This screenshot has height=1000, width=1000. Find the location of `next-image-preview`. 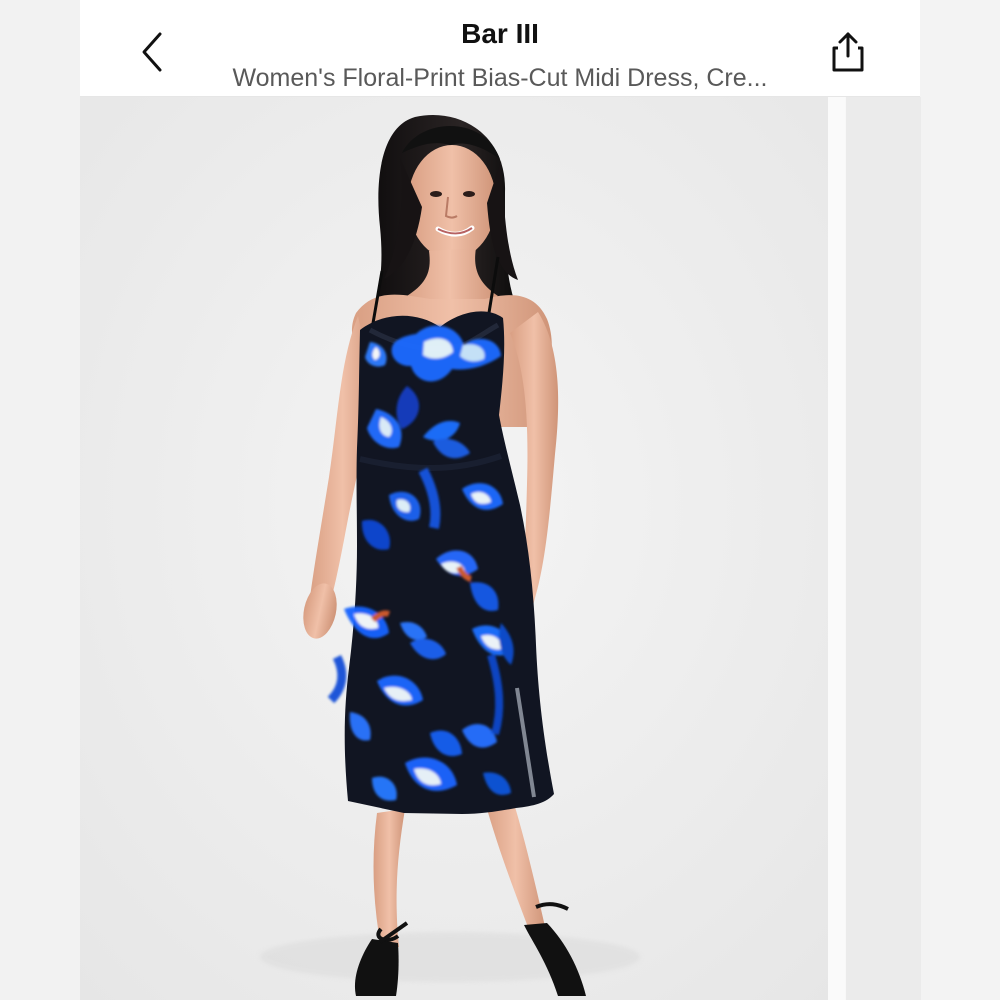

next-image-preview is located at coordinates (883, 548).